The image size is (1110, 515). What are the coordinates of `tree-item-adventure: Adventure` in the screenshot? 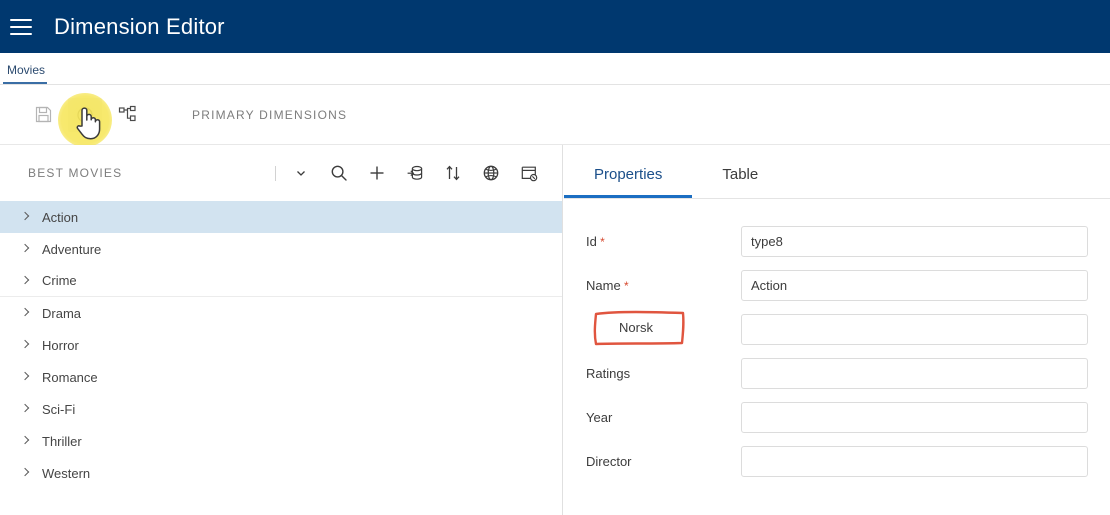 It's located at (281, 249).